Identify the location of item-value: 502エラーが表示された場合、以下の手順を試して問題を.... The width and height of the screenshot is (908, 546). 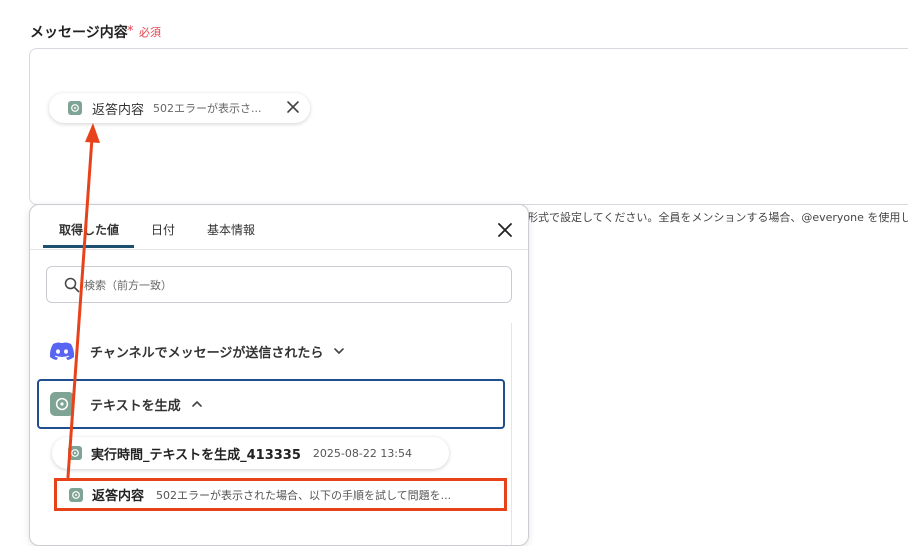
(304, 495).